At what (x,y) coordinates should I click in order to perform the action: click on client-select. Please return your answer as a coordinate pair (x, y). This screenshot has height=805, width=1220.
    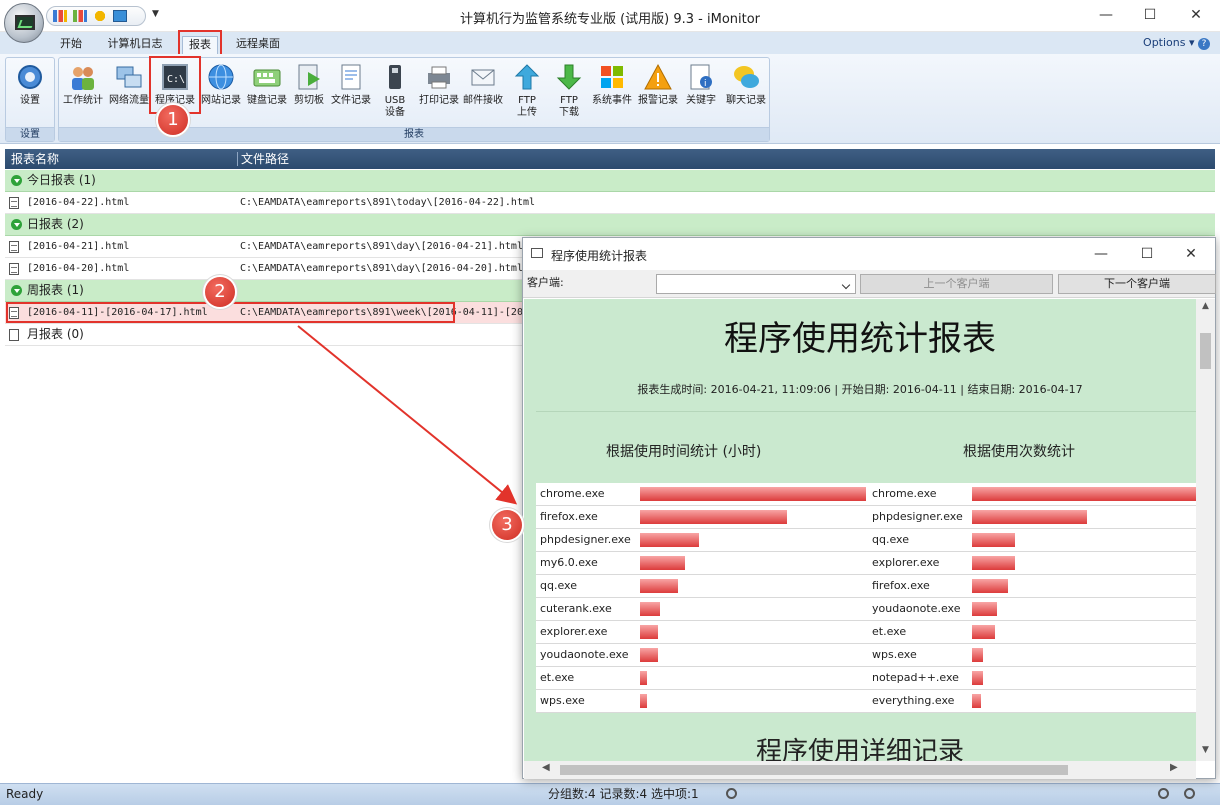
    Looking at the image, I should click on (756, 284).